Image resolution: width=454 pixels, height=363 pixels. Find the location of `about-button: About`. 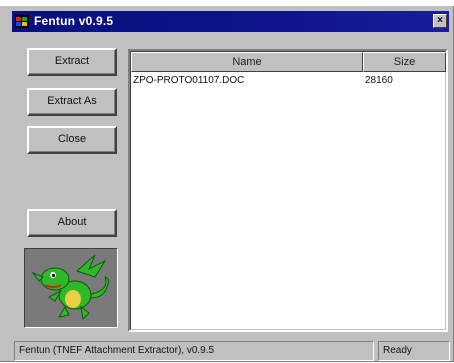

about-button: About is located at coordinates (72, 223).